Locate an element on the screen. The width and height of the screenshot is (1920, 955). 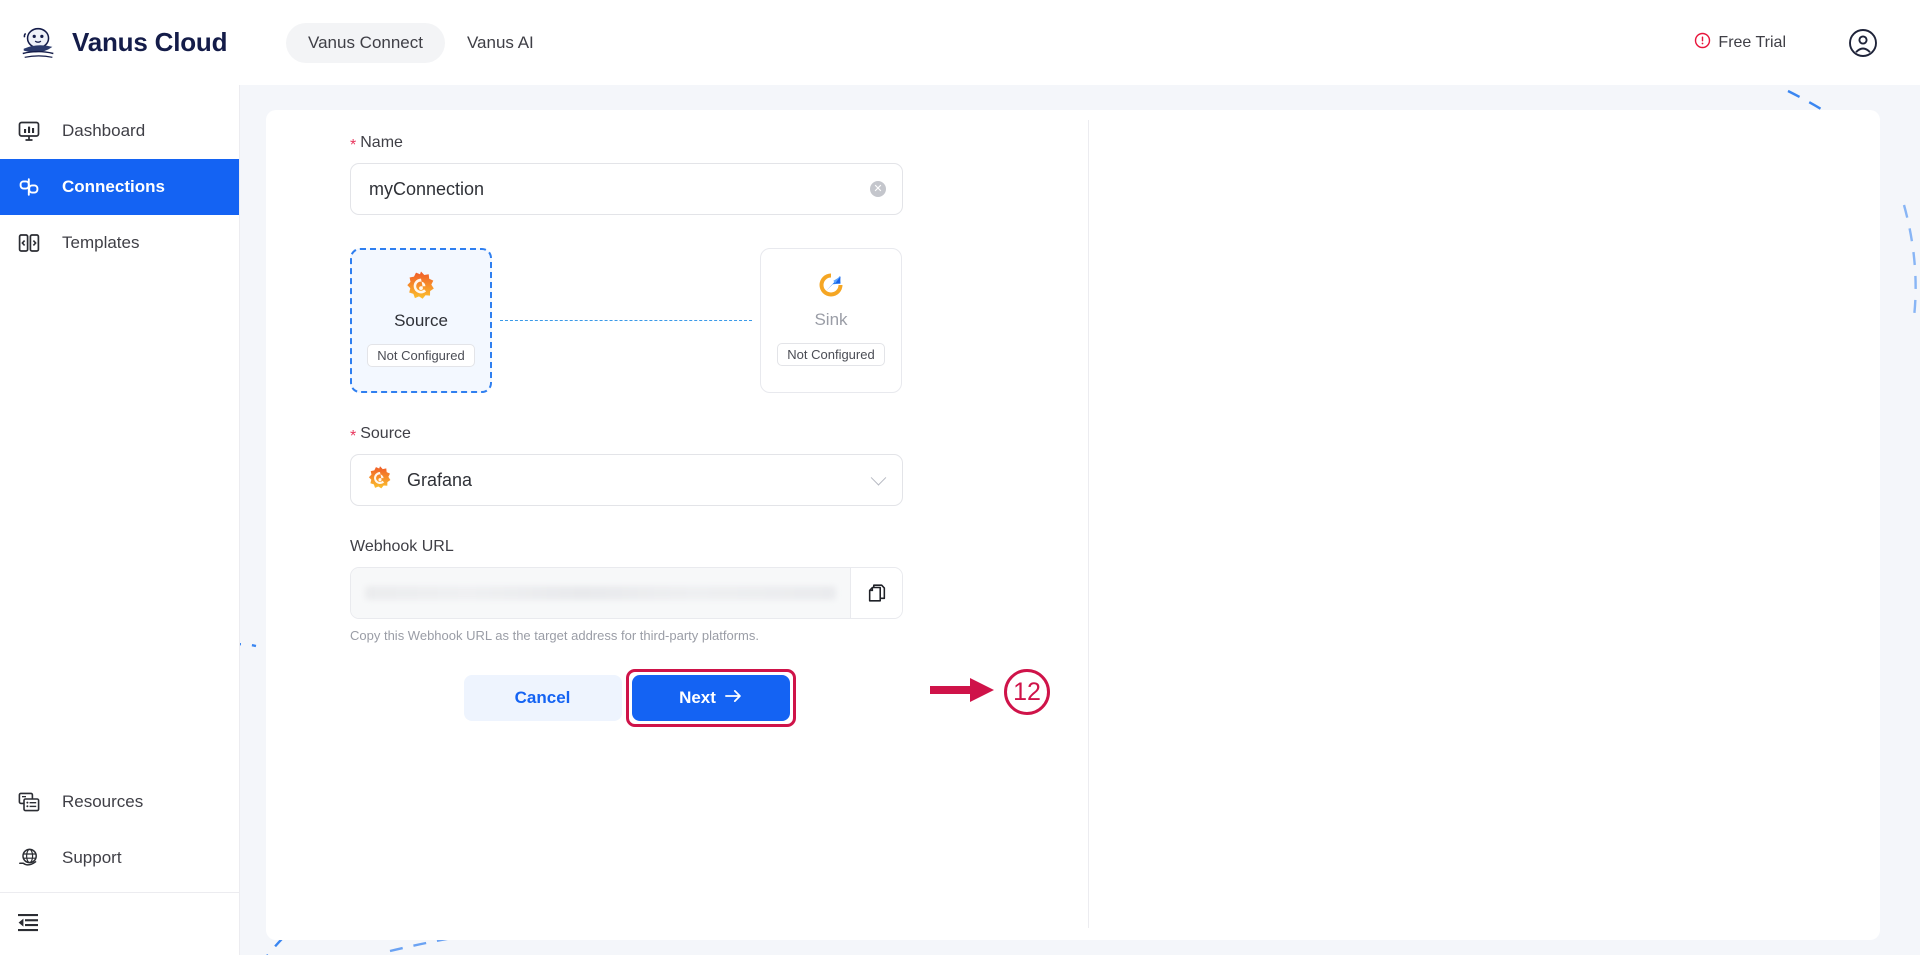
annotation-step-number: 12 is located at coordinates (1027, 692).